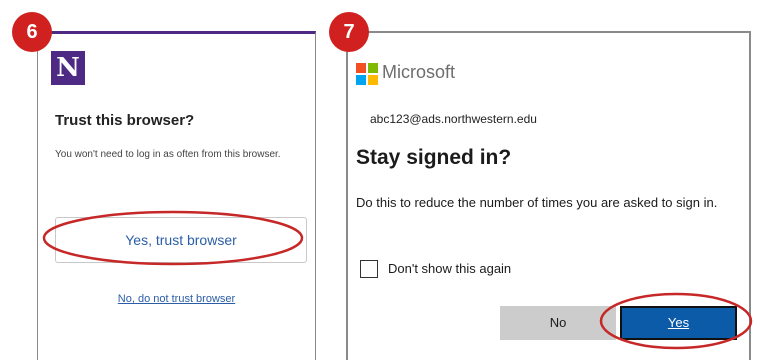  What do you see at coordinates (373, 80) in the screenshot?
I see `microsoft-logo-yellow-square` at bounding box center [373, 80].